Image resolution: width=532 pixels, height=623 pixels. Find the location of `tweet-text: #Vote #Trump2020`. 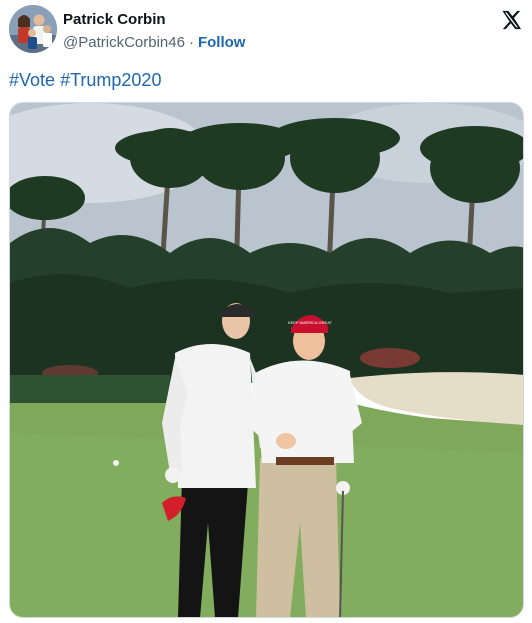

tweet-text: #Vote #Trump2020 is located at coordinates (85, 80).